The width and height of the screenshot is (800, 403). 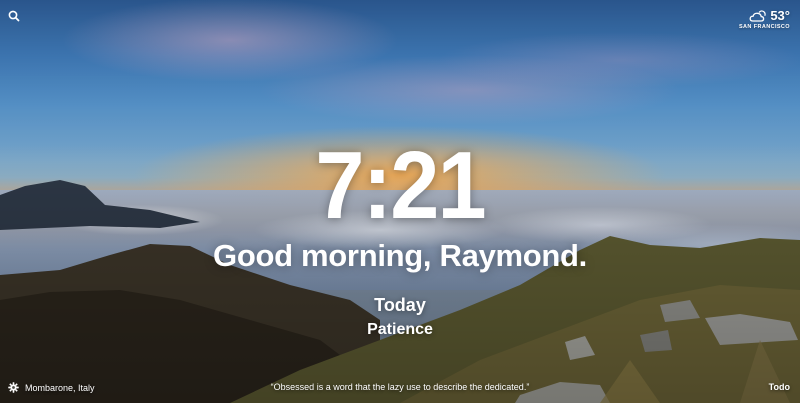 What do you see at coordinates (400, 305) in the screenshot?
I see `focus-label: Today` at bounding box center [400, 305].